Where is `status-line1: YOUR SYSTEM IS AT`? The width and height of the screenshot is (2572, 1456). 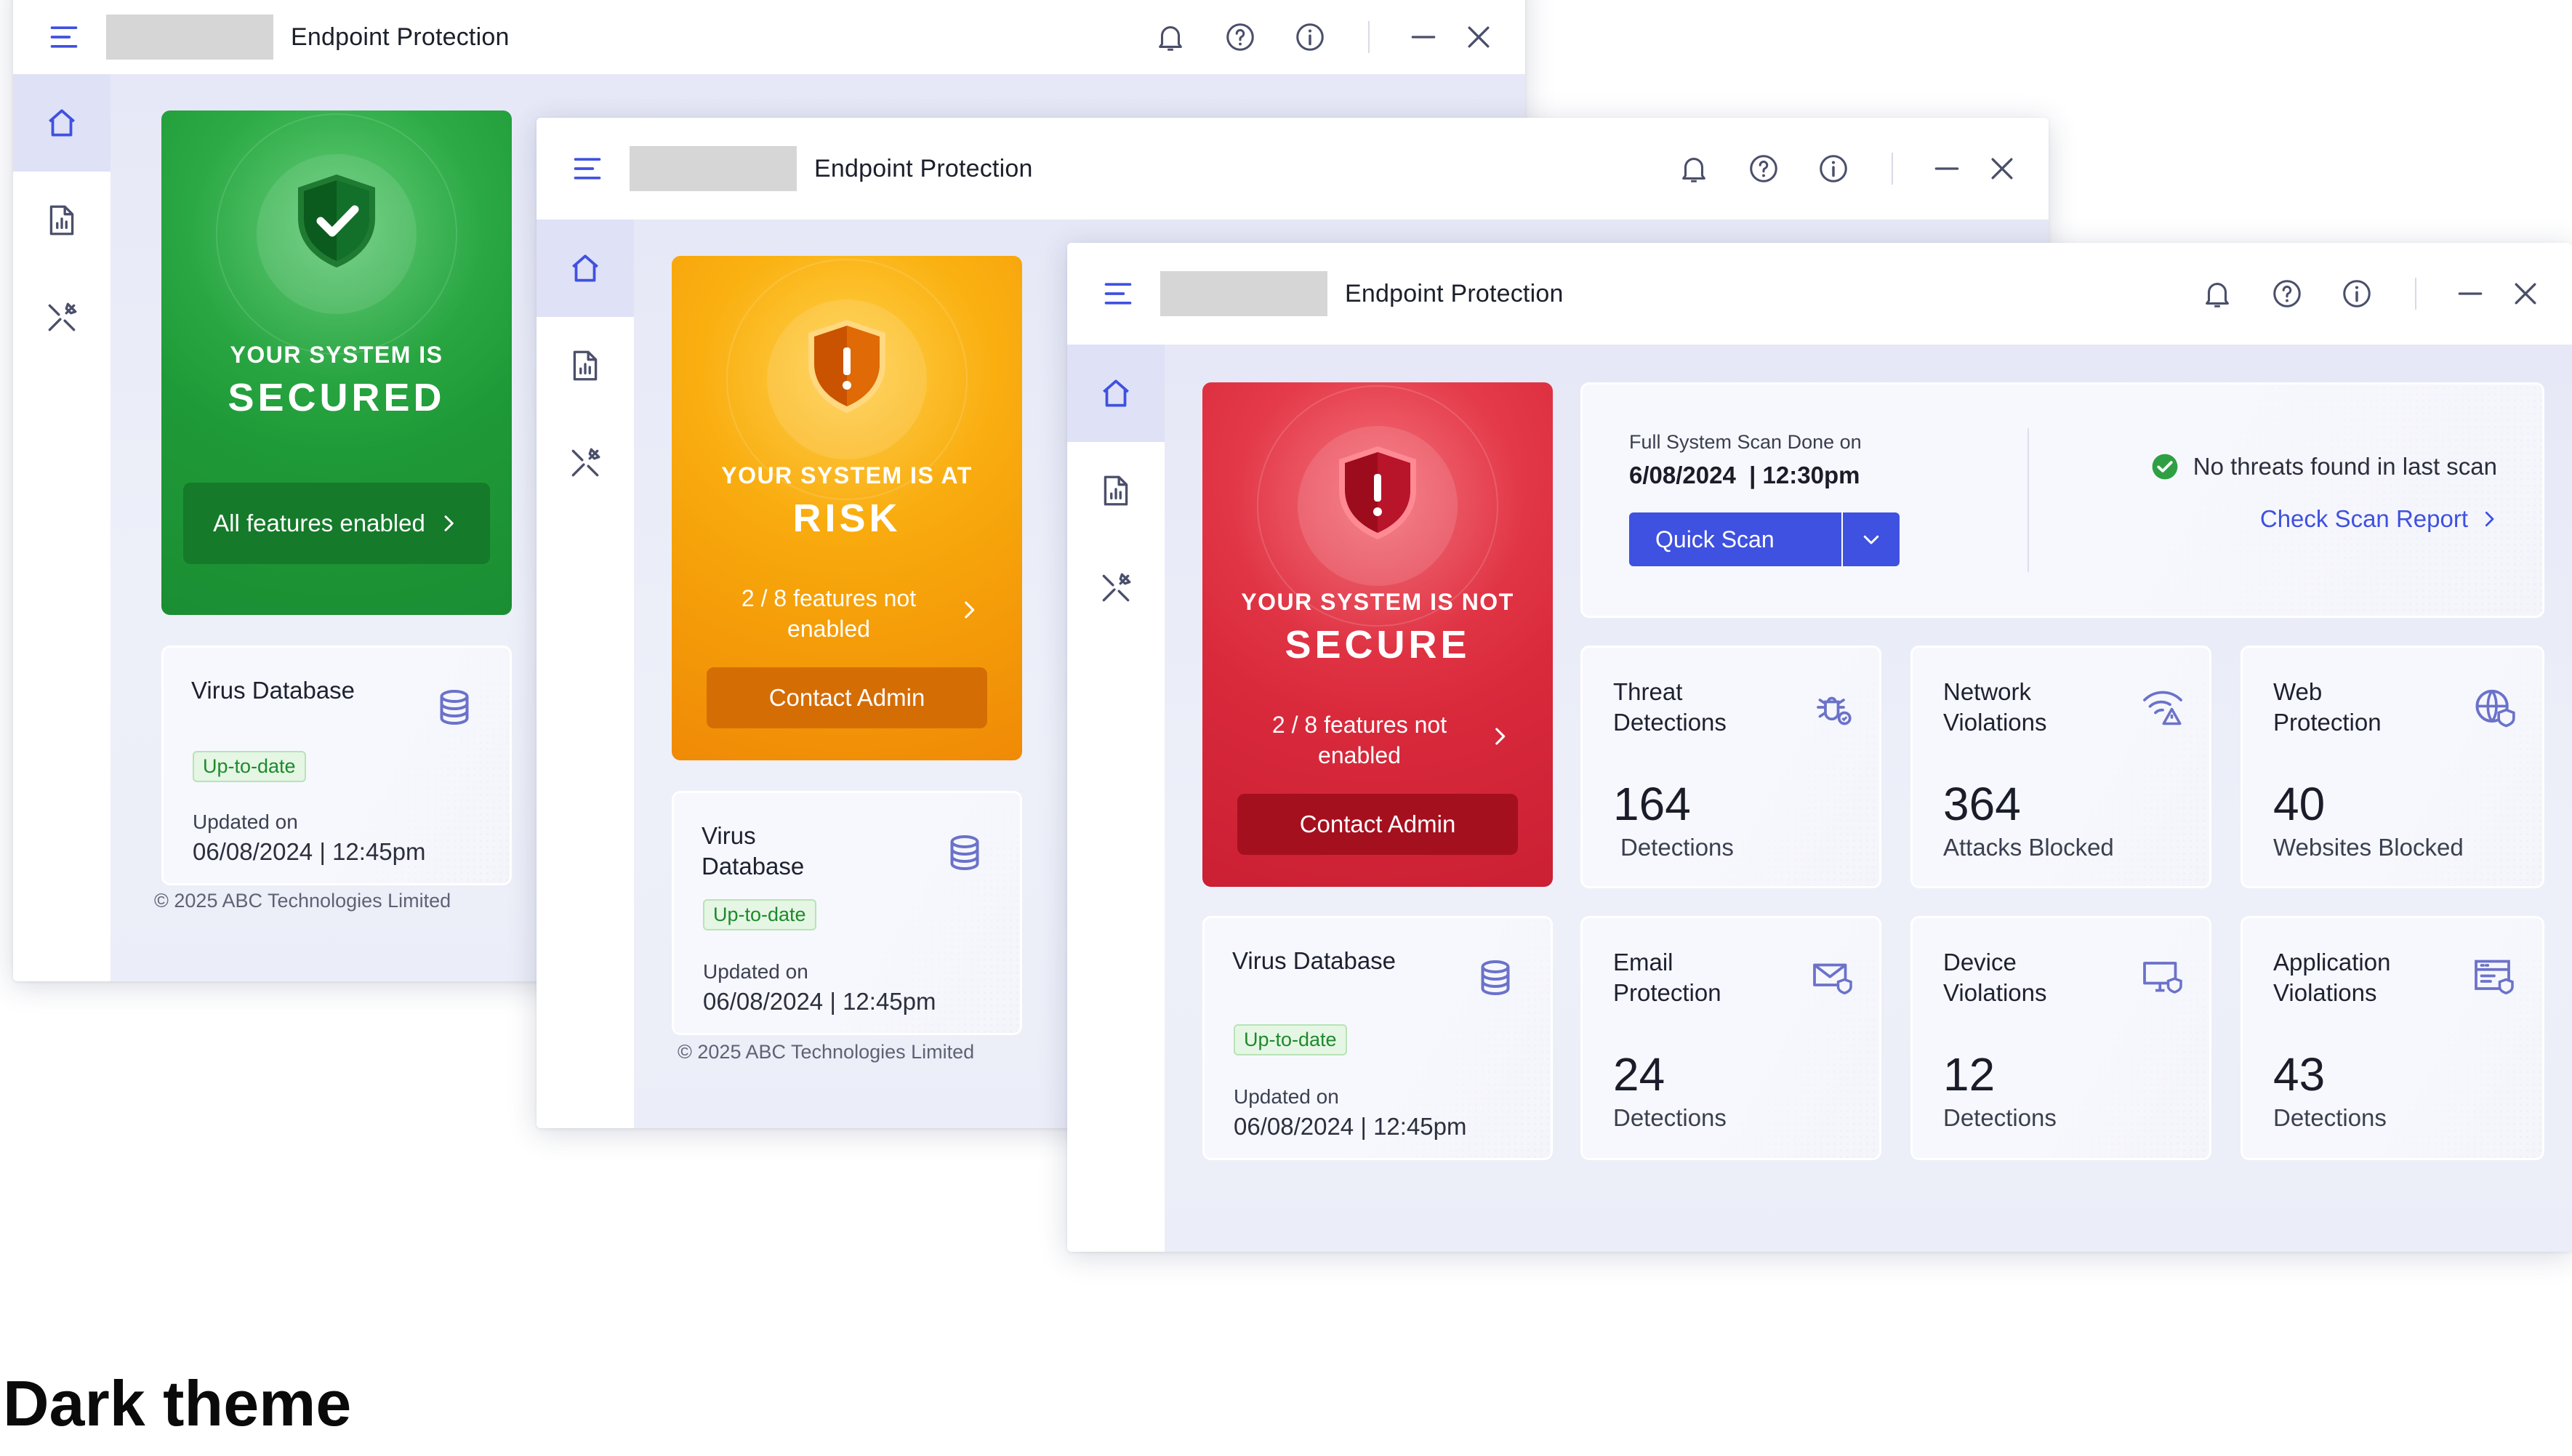 status-line1: YOUR SYSTEM IS AT is located at coordinates (847, 475).